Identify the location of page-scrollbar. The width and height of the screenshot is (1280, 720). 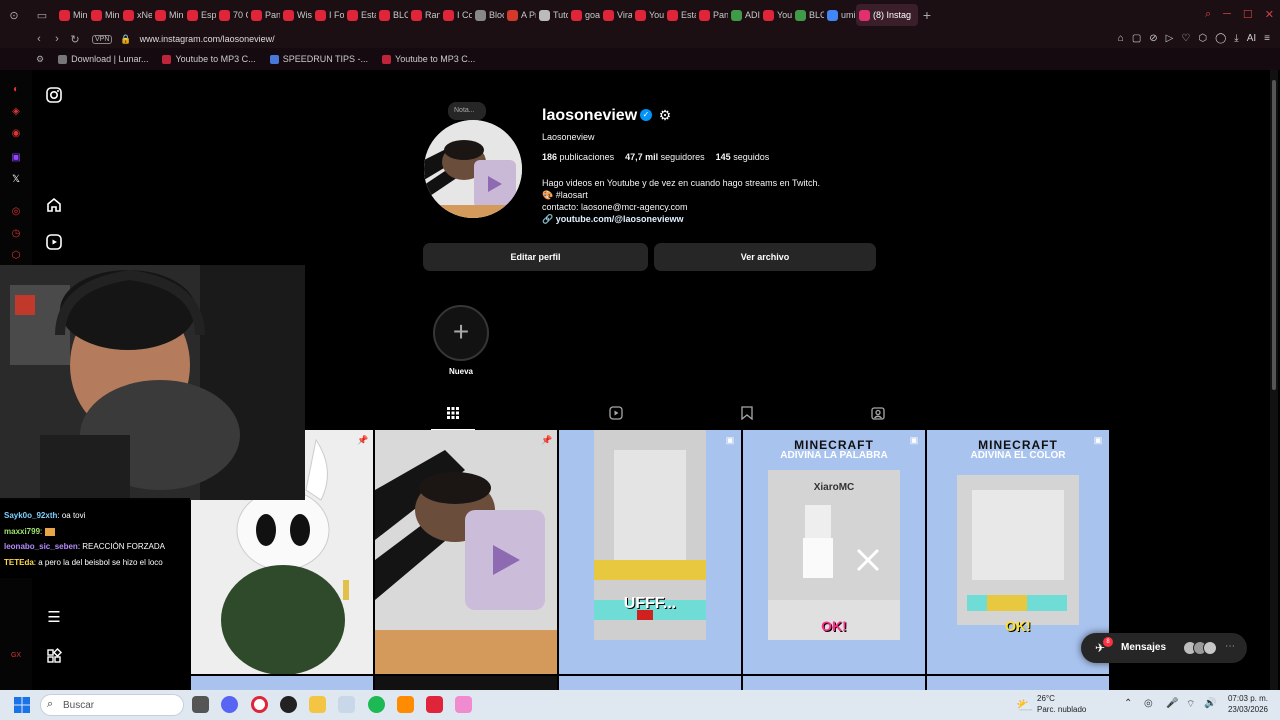
(1274, 380).